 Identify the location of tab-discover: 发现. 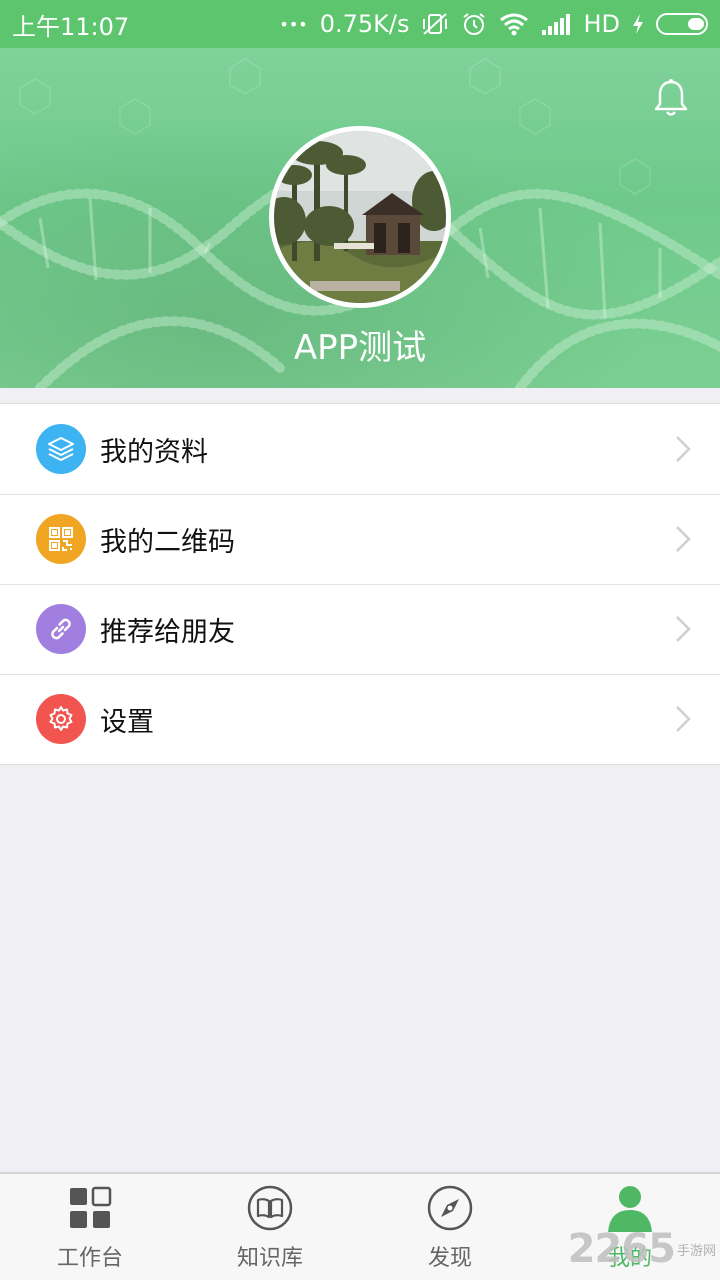
(450, 1227).